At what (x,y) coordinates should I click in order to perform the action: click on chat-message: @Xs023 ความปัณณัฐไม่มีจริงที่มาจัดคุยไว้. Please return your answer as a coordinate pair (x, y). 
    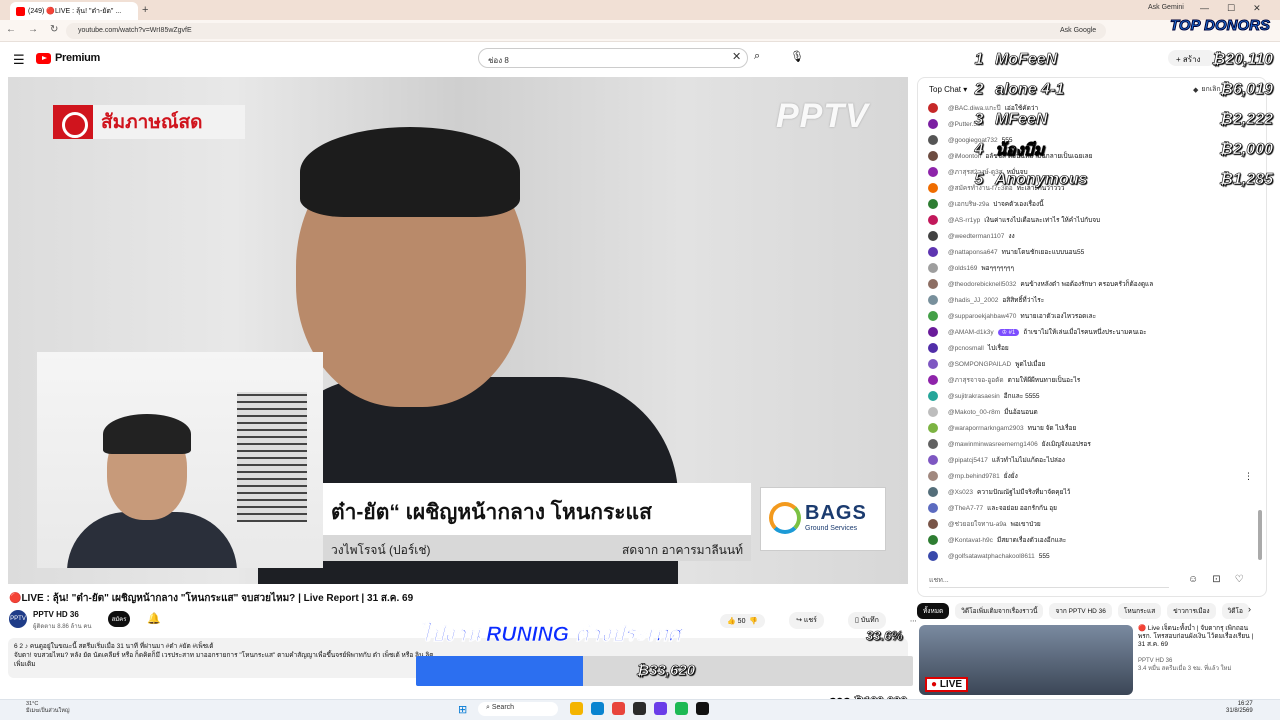
    Looking at the image, I should click on (1092, 492).